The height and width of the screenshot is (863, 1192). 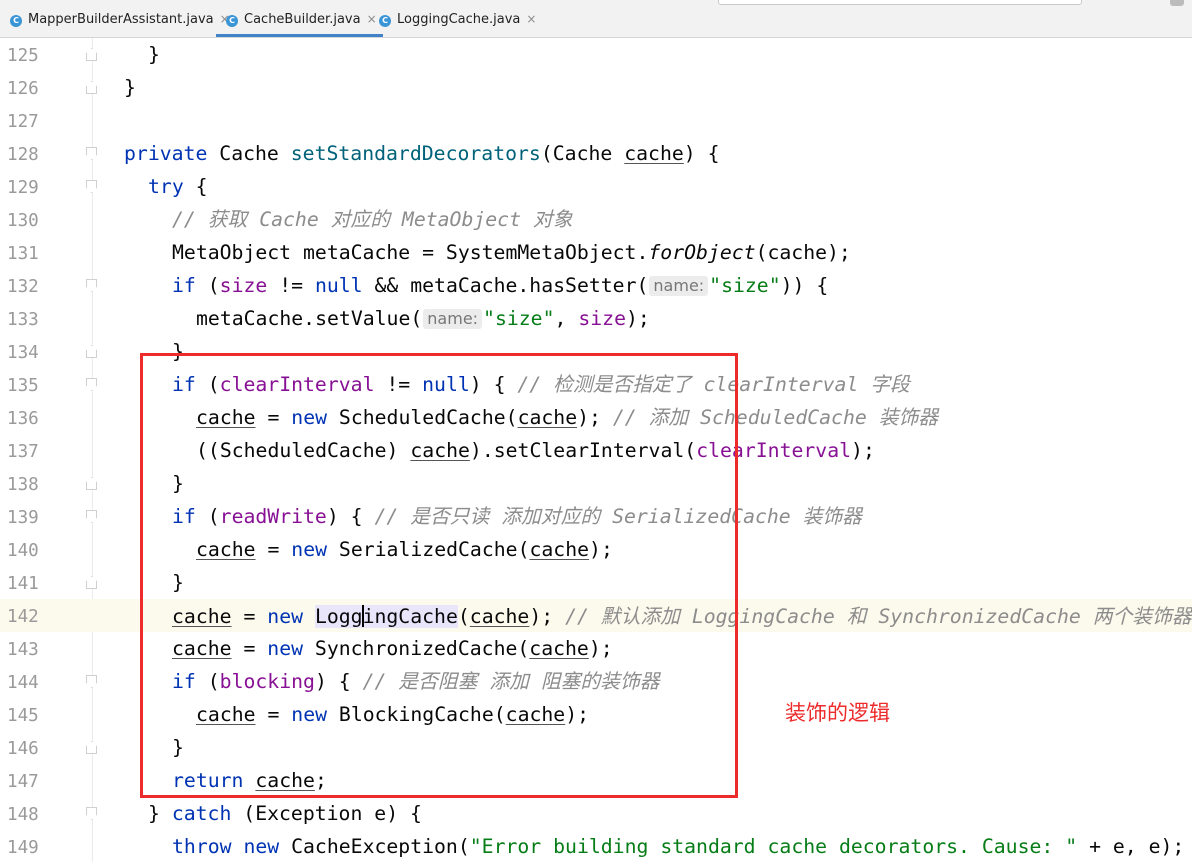 What do you see at coordinates (23, 650) in the screenshot?
I see `line-number: 143` at bounding box center [23, 650].